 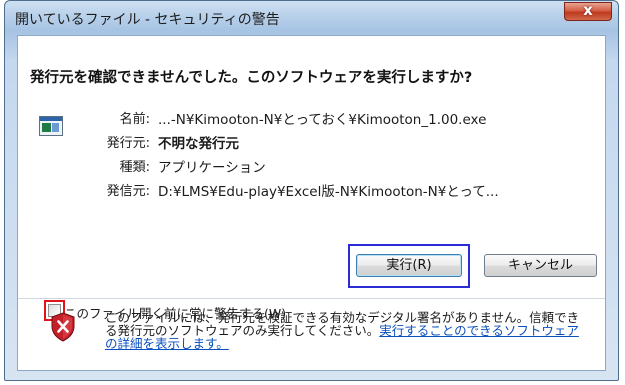 I want to click on close-icon: x, so click(x=588, y=10).